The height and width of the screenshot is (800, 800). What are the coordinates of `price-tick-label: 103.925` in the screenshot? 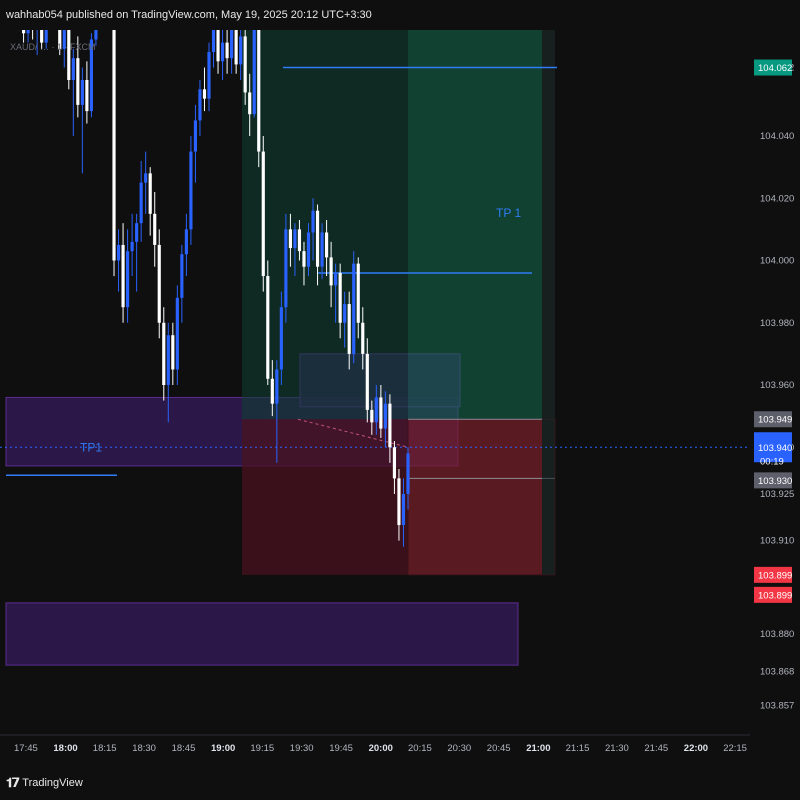 It's located at (777, 494).